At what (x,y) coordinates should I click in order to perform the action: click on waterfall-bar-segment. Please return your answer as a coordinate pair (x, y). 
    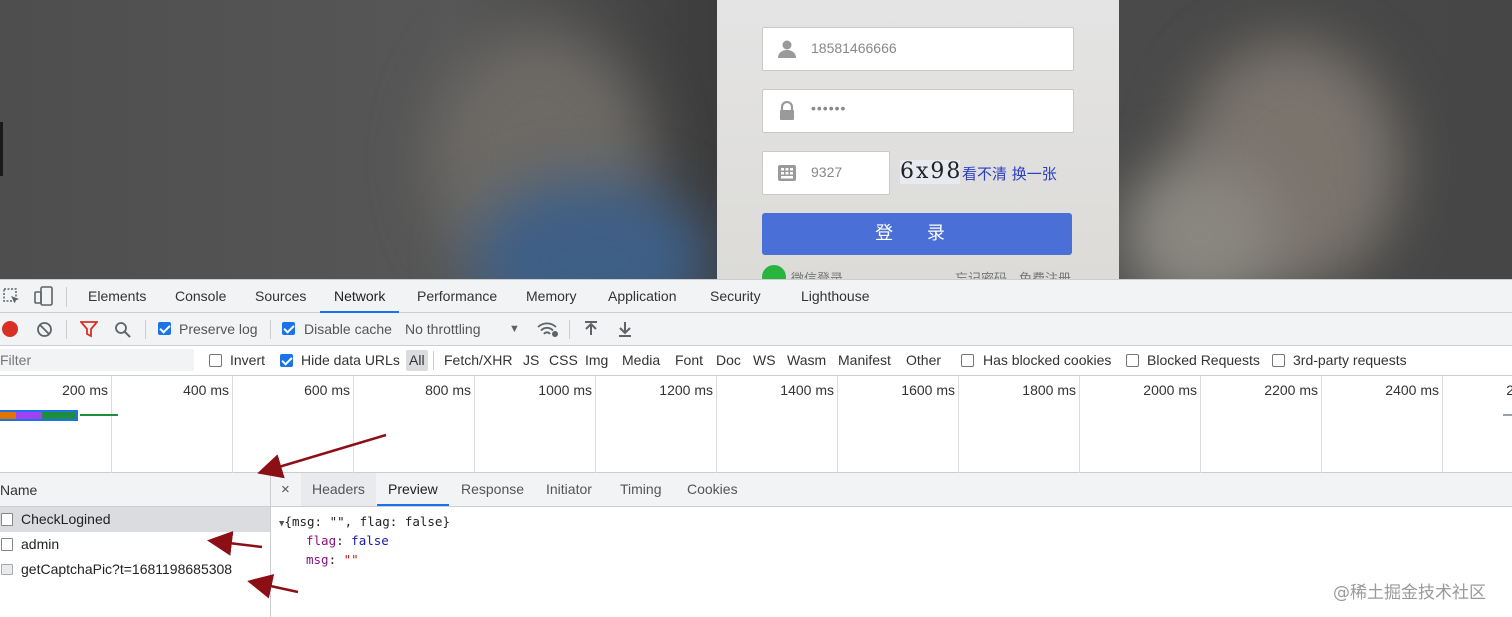
    Looking at the image, I should click on (59, 415).